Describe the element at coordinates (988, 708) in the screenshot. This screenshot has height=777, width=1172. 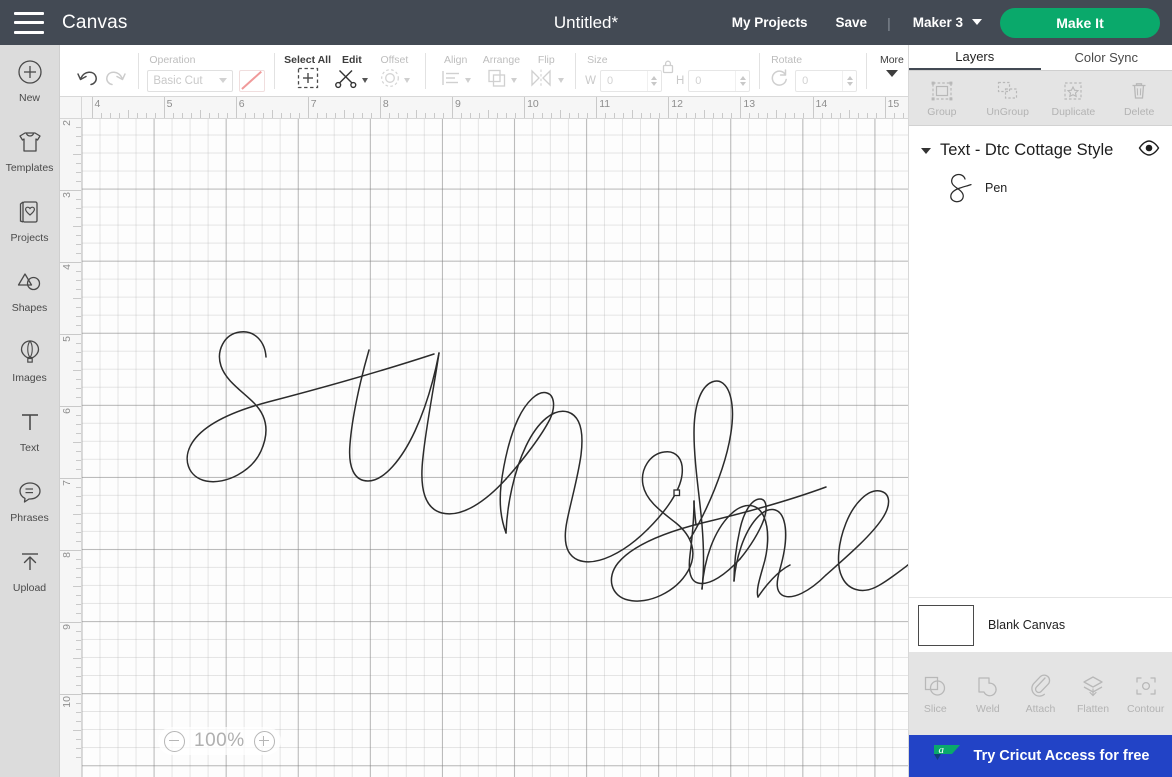
I see `weld-label: Weld` at that location.